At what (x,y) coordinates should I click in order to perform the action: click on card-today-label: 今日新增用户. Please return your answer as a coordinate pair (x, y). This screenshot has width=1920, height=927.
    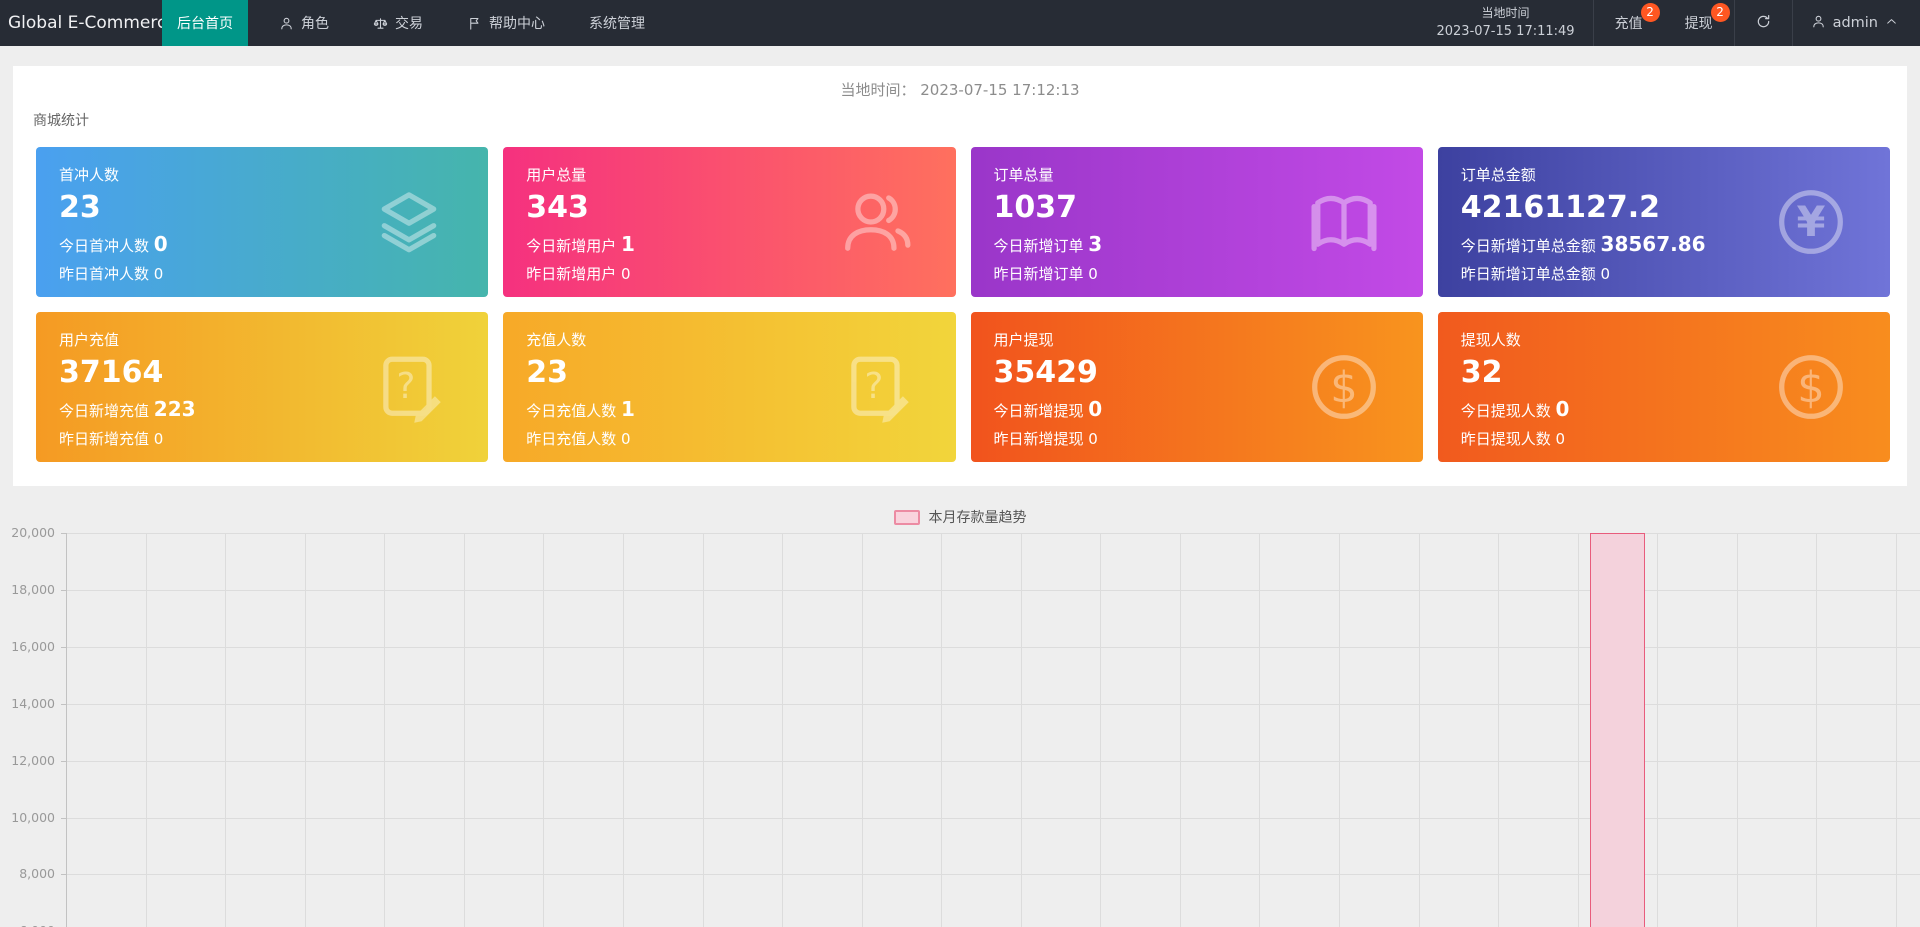
    Looking at the image, I should click on (571, 246).